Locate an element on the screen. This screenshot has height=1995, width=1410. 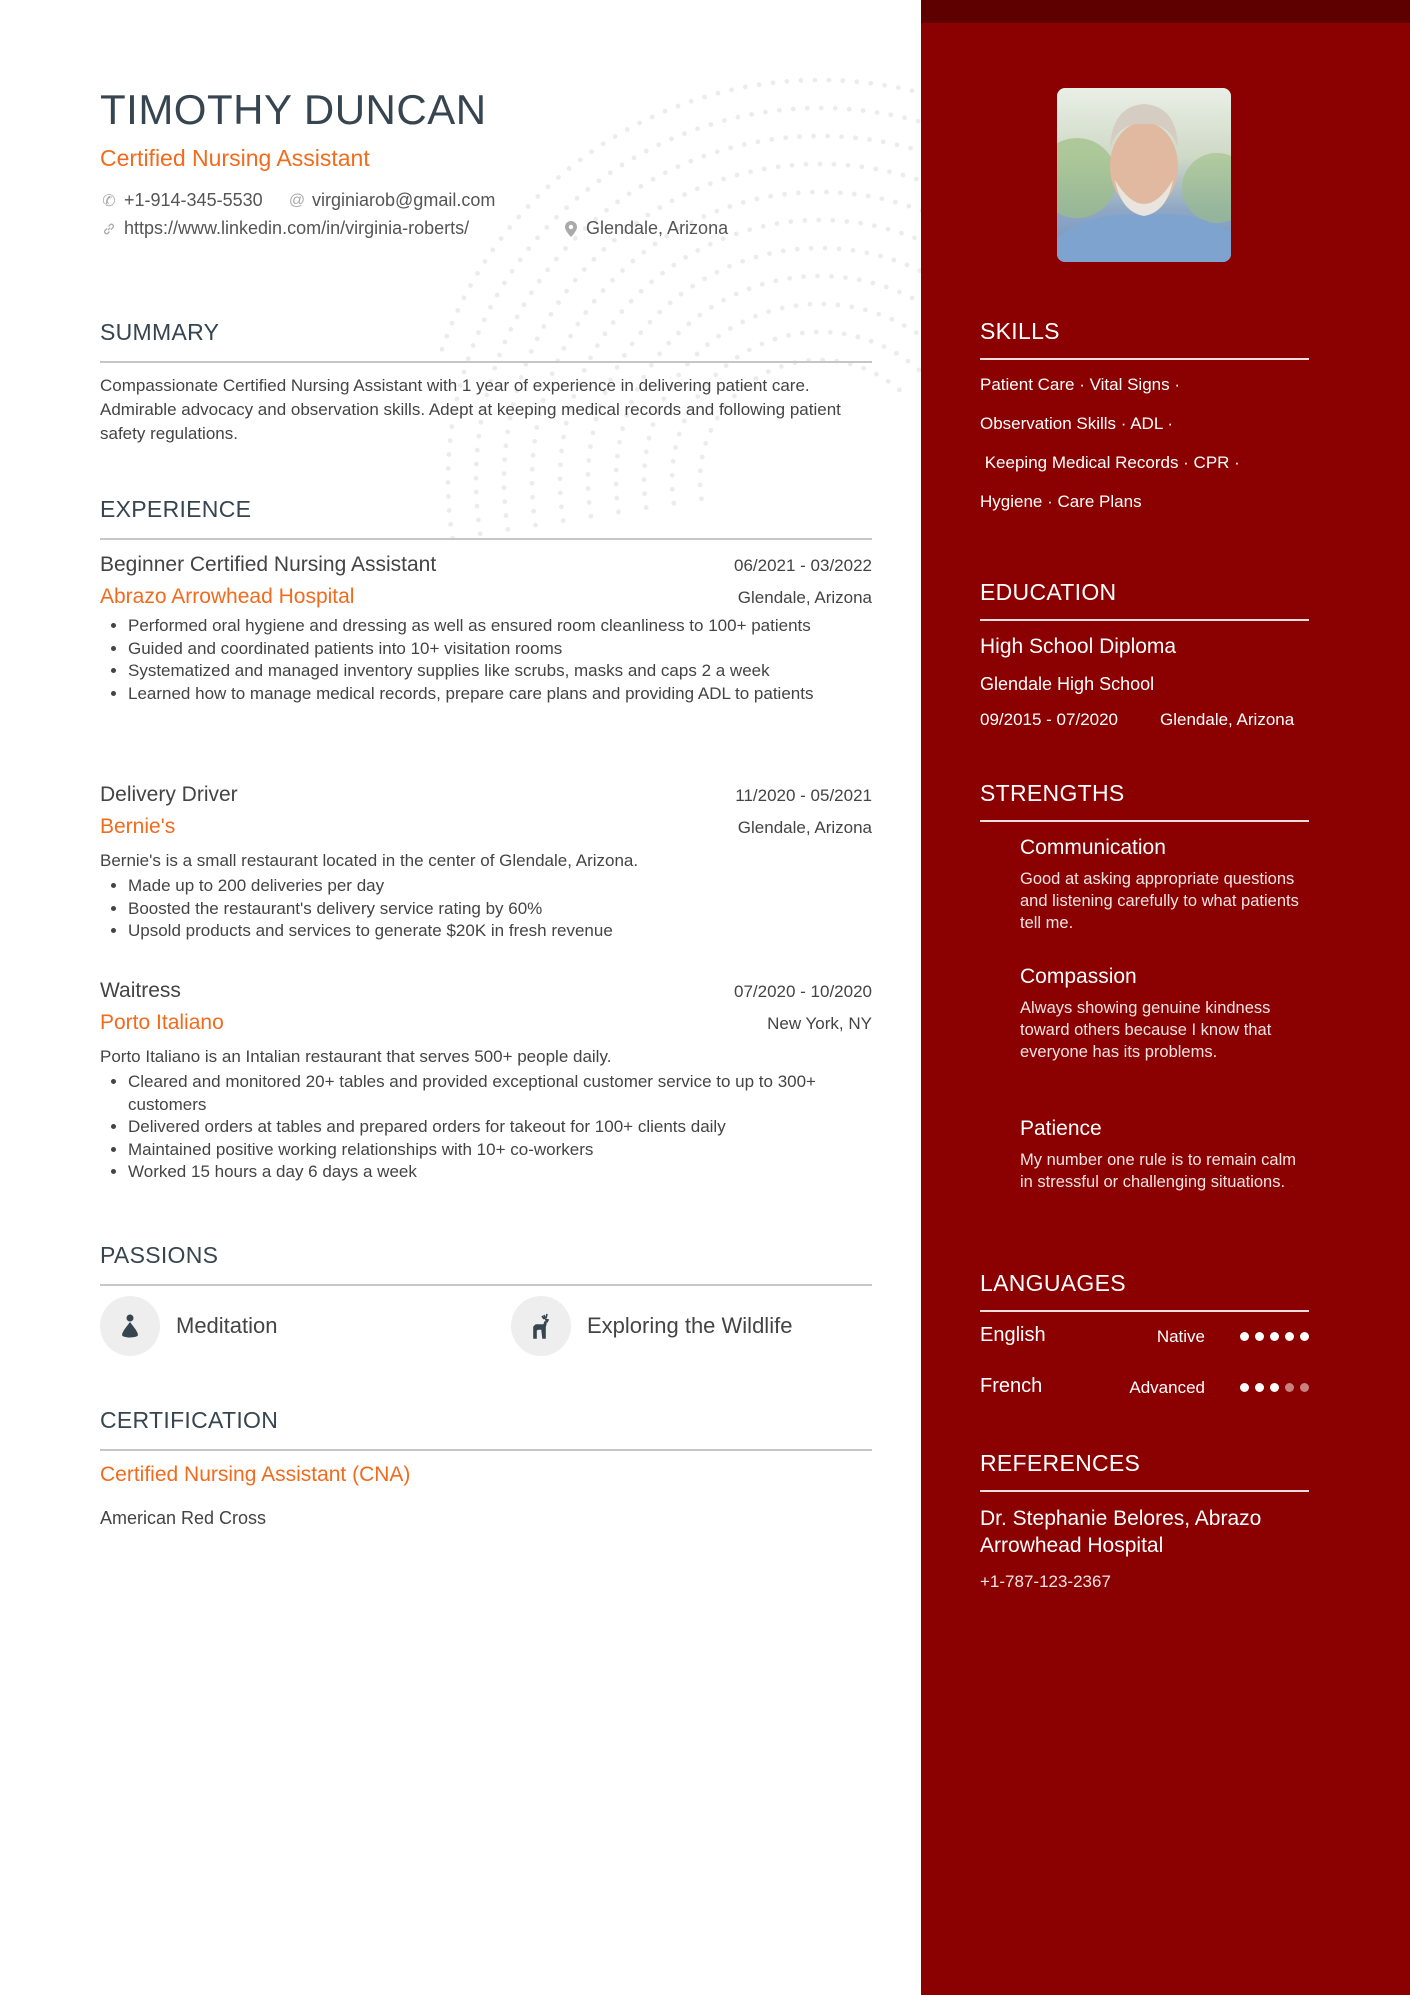
passions-heading: PASSIONS is located at coordinates (486, 1264).